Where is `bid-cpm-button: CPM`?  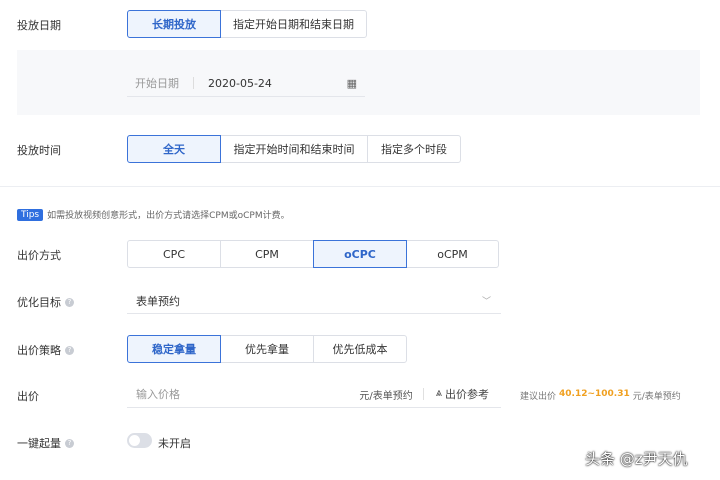 bid-cpm-button: CPM is located at coordinates (267, 254).